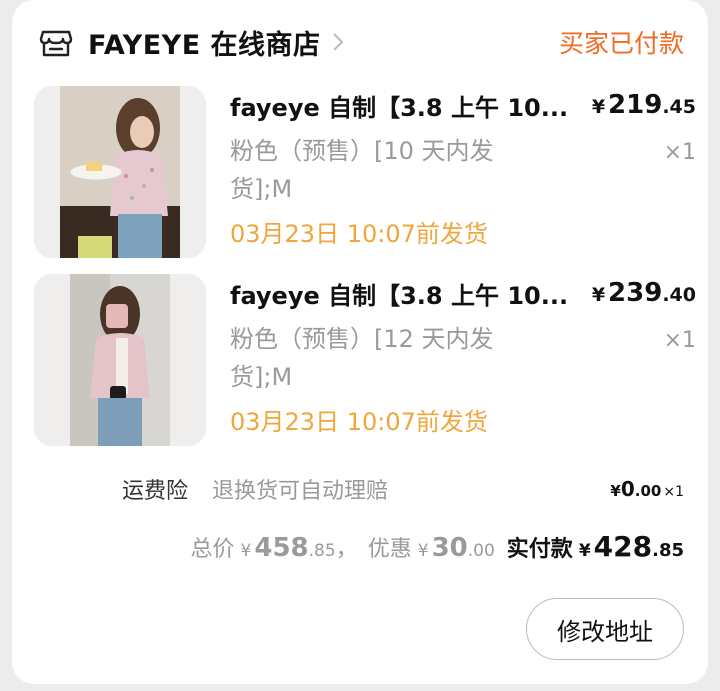 The width and height of the screenshot is (720, 691). I want to click on shop-name: FAYEYE 在线商店, so click(204, 42).